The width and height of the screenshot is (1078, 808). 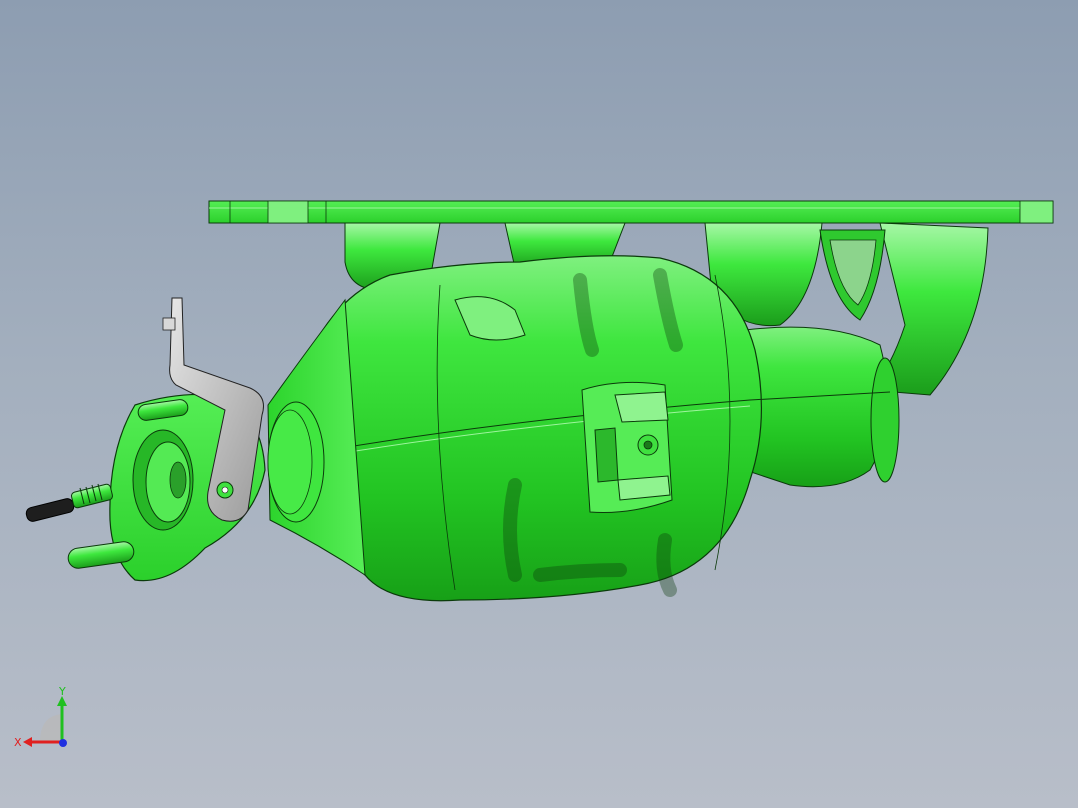 What do you see at coordinates (69, 502) in the screenshot?
I see `oxygen-sensor-stud` at bounding box center [69, 502].